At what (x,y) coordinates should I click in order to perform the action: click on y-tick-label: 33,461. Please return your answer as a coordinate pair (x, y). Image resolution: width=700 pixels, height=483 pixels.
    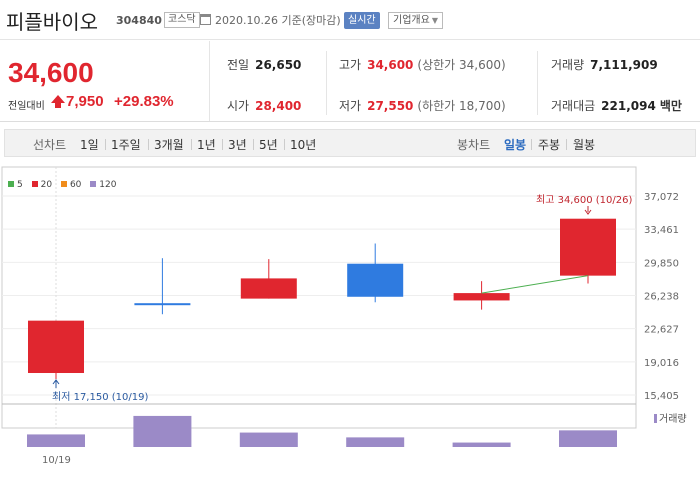
    Looking at the image, I should click on (661, 230).